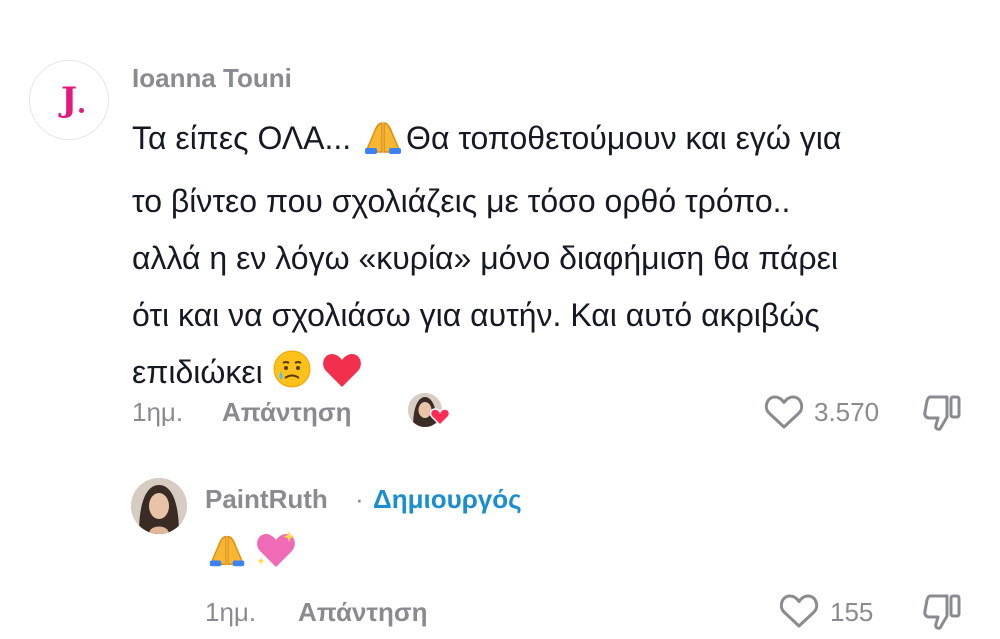  What do you see at coordinates (276, 552) in the screenshot?
I see `sparkling-heart-icon` at bounding box center [276, 552].